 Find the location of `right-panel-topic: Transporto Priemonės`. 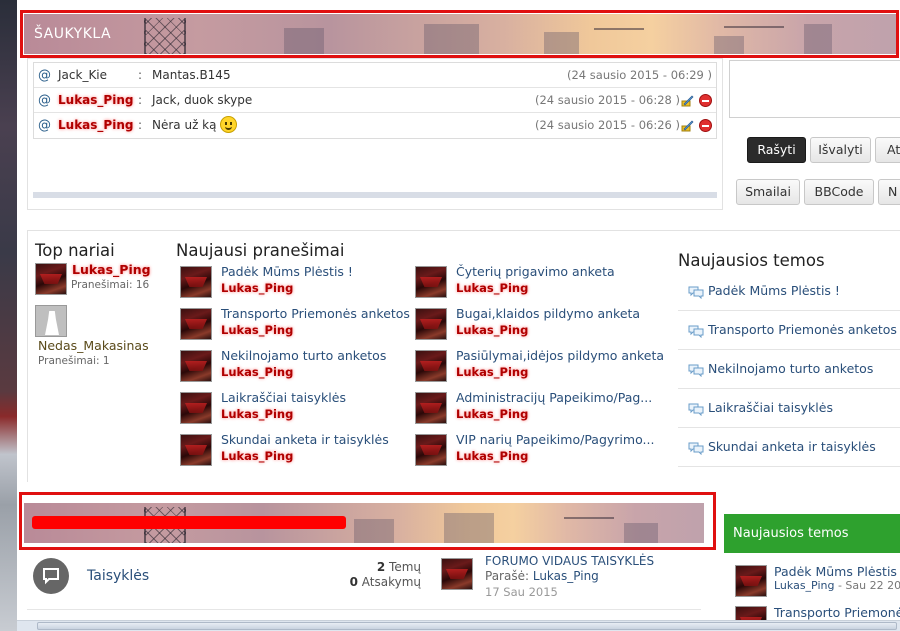

right-panel-topic: Transporto Priemonės is located at coordinates (837, 612).